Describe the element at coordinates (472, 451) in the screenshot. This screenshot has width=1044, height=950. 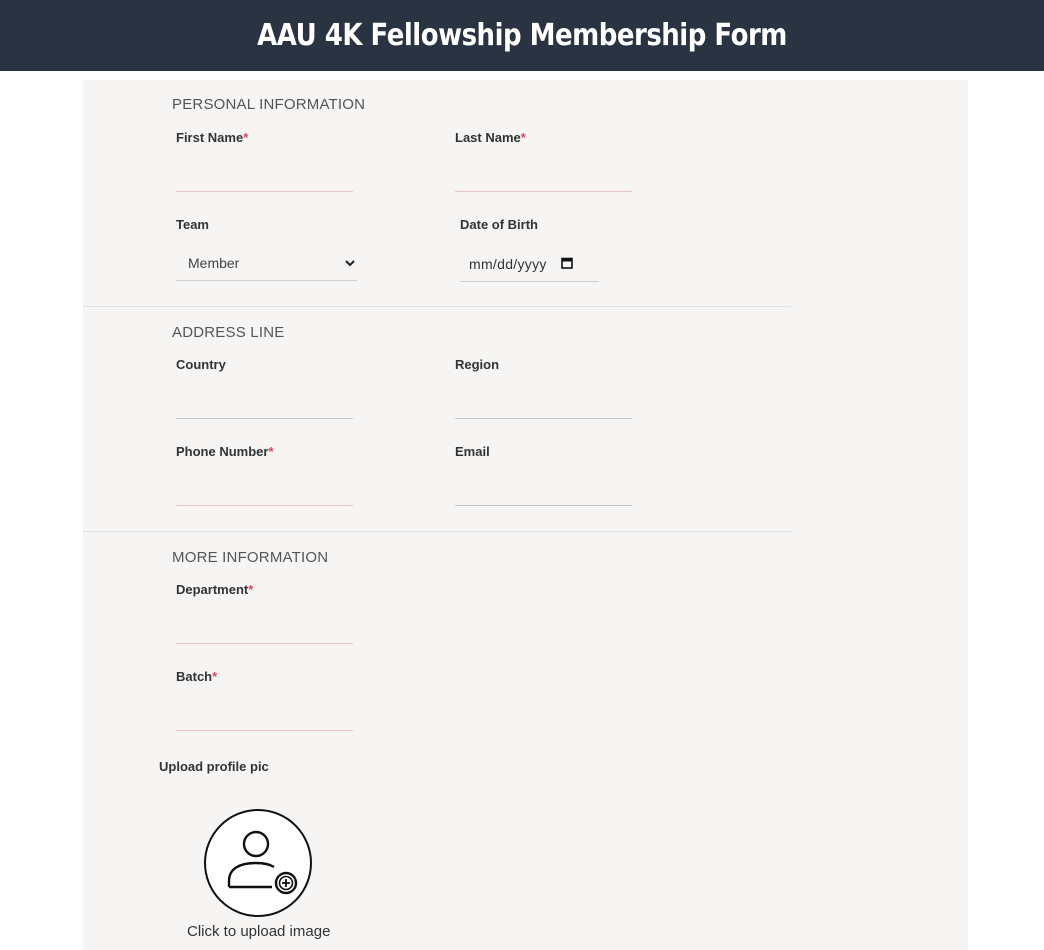
I see `email-label: Email` at that location.